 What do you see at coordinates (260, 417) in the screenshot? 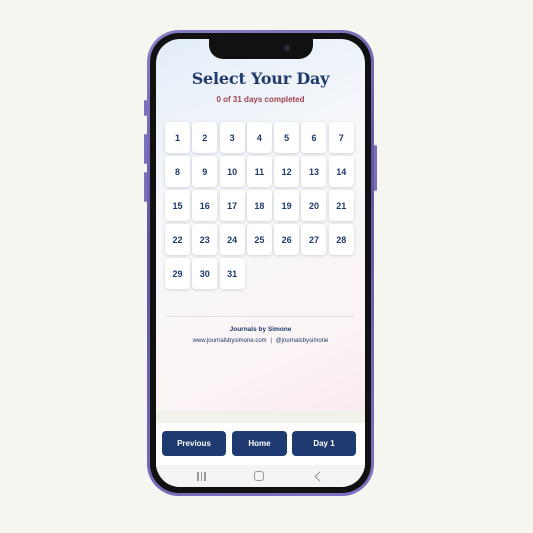
I see `content-bottom-strip` at bounding box center [260, 417].